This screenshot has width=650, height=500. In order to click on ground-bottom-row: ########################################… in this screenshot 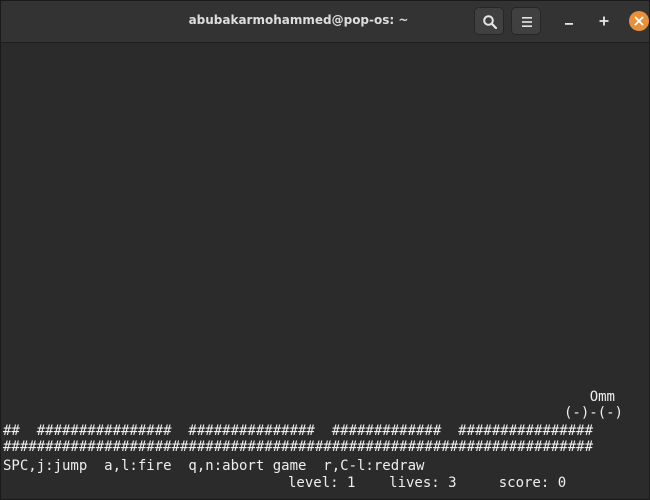, I will do `click(298, 447)`.